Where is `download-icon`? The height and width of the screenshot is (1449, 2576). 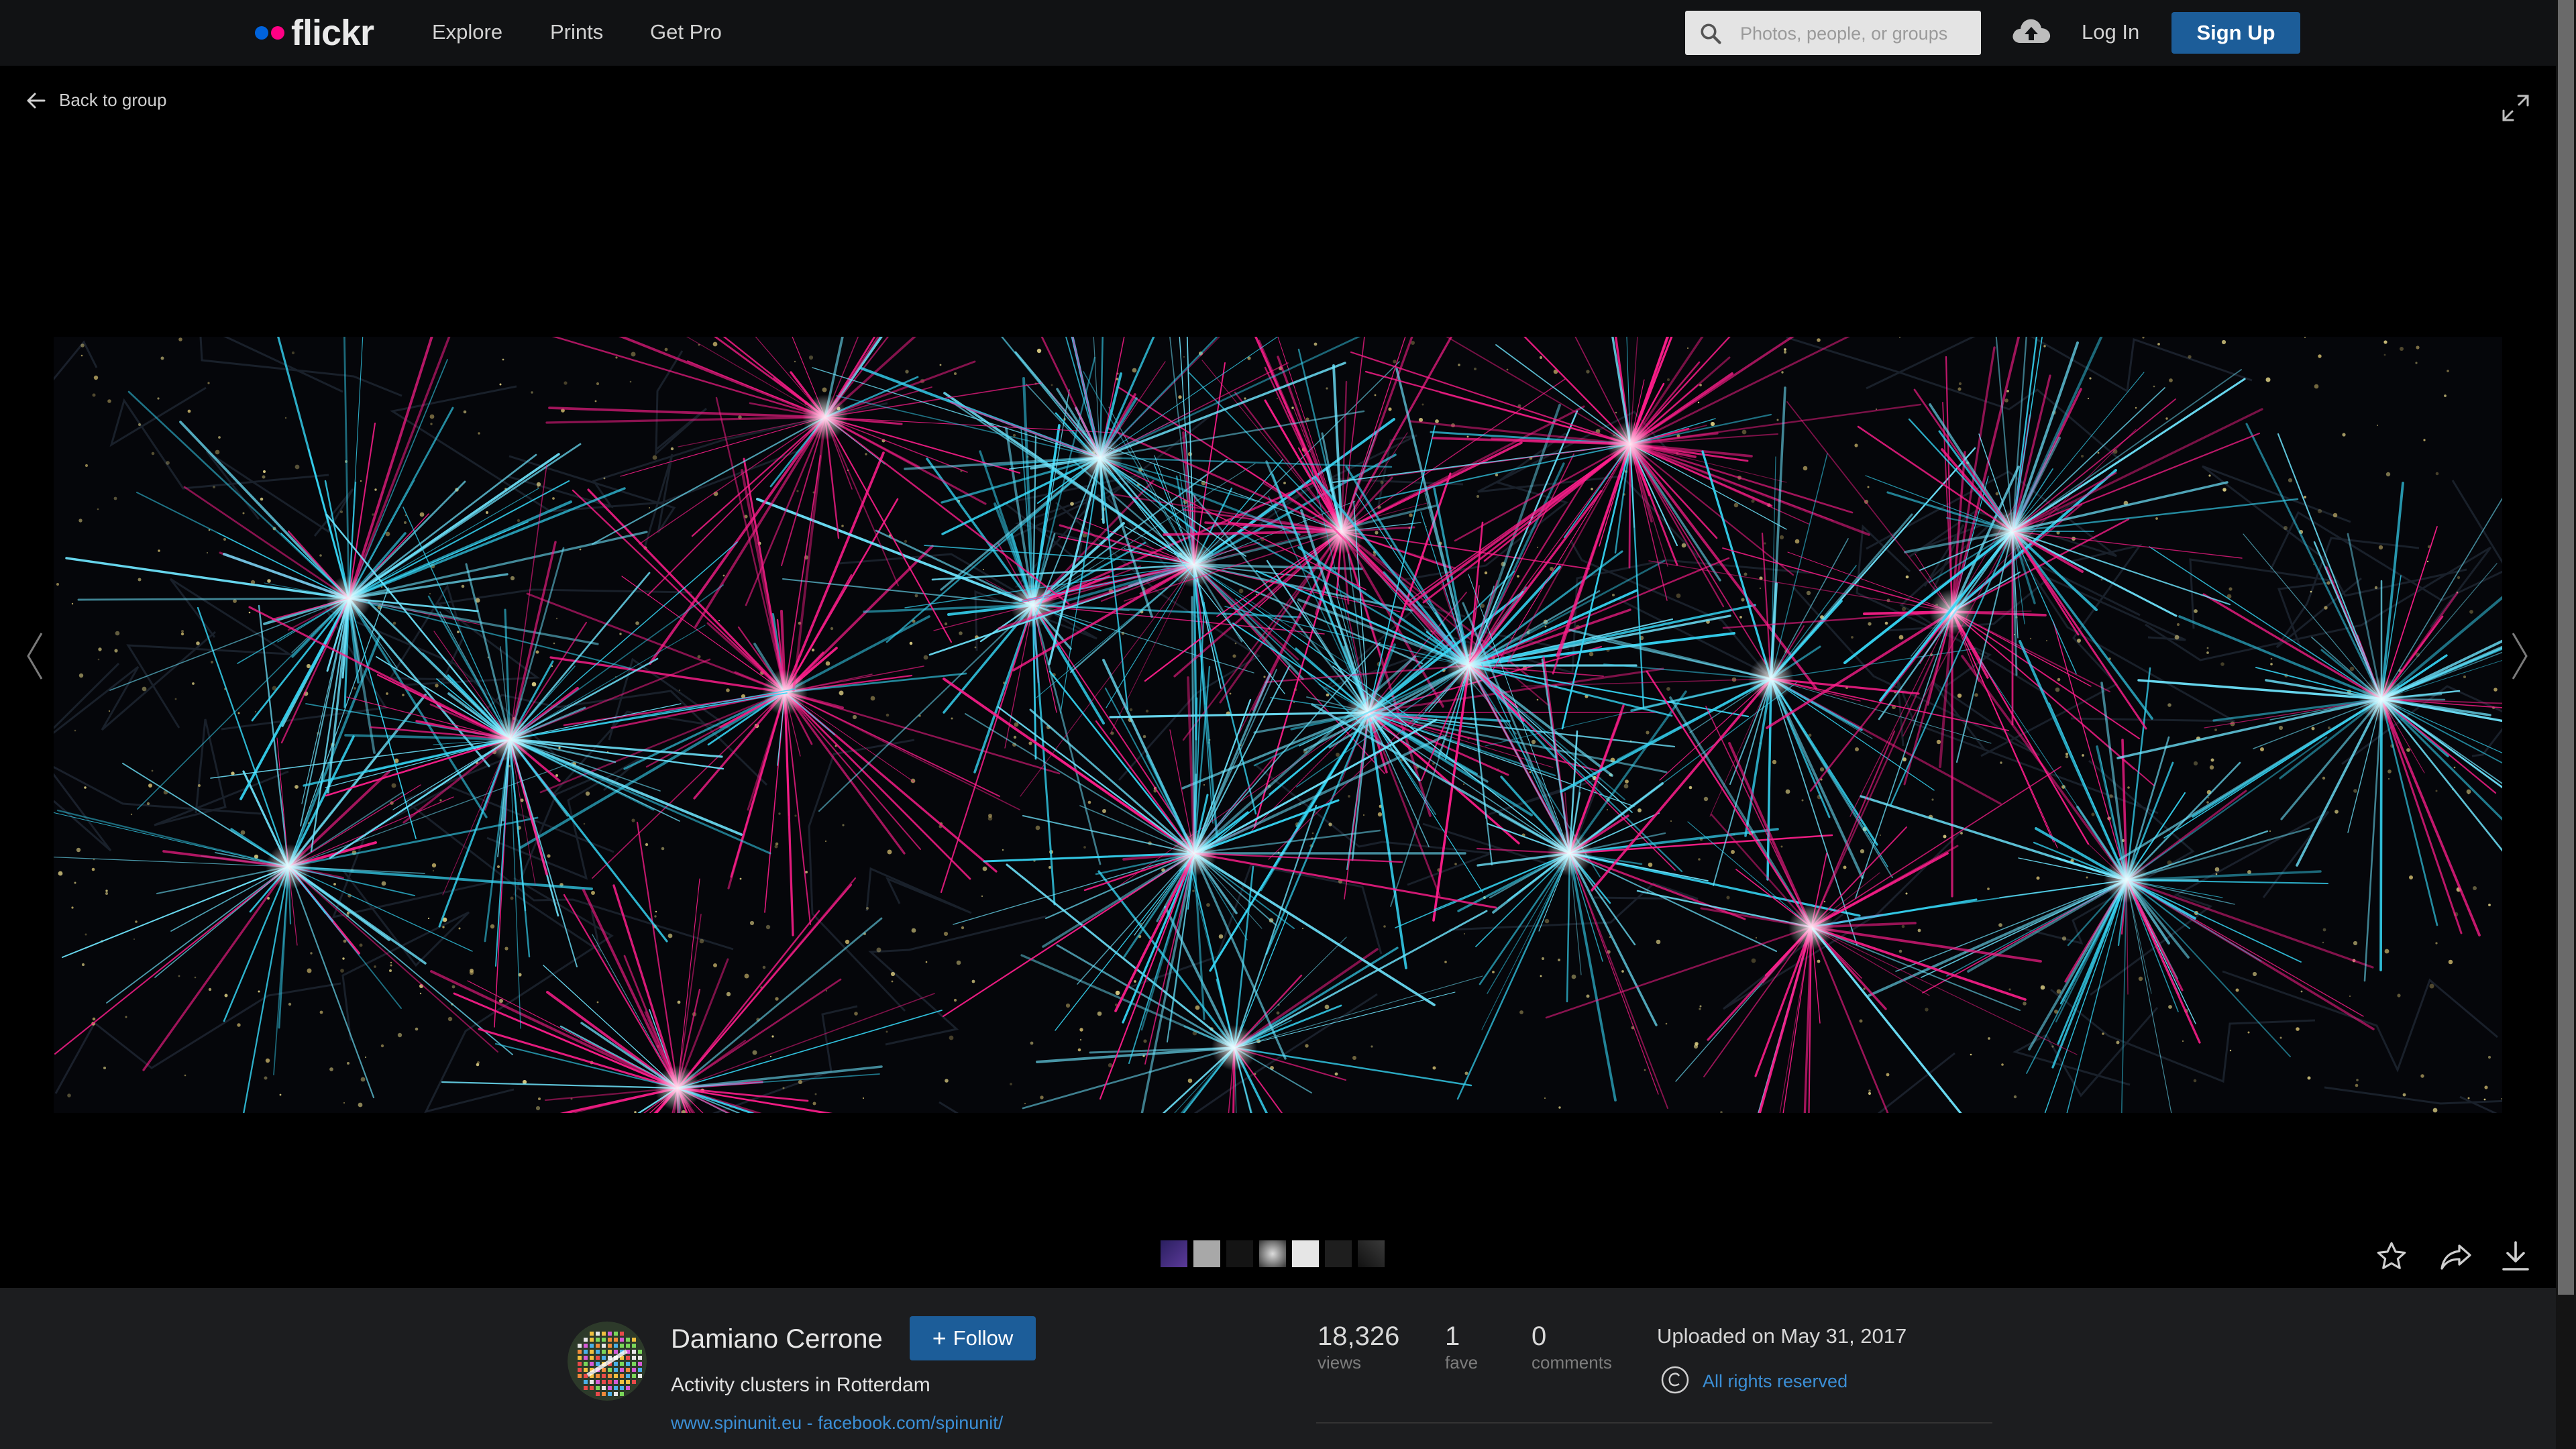
download-icon is located at coordinates (2516, 1255).